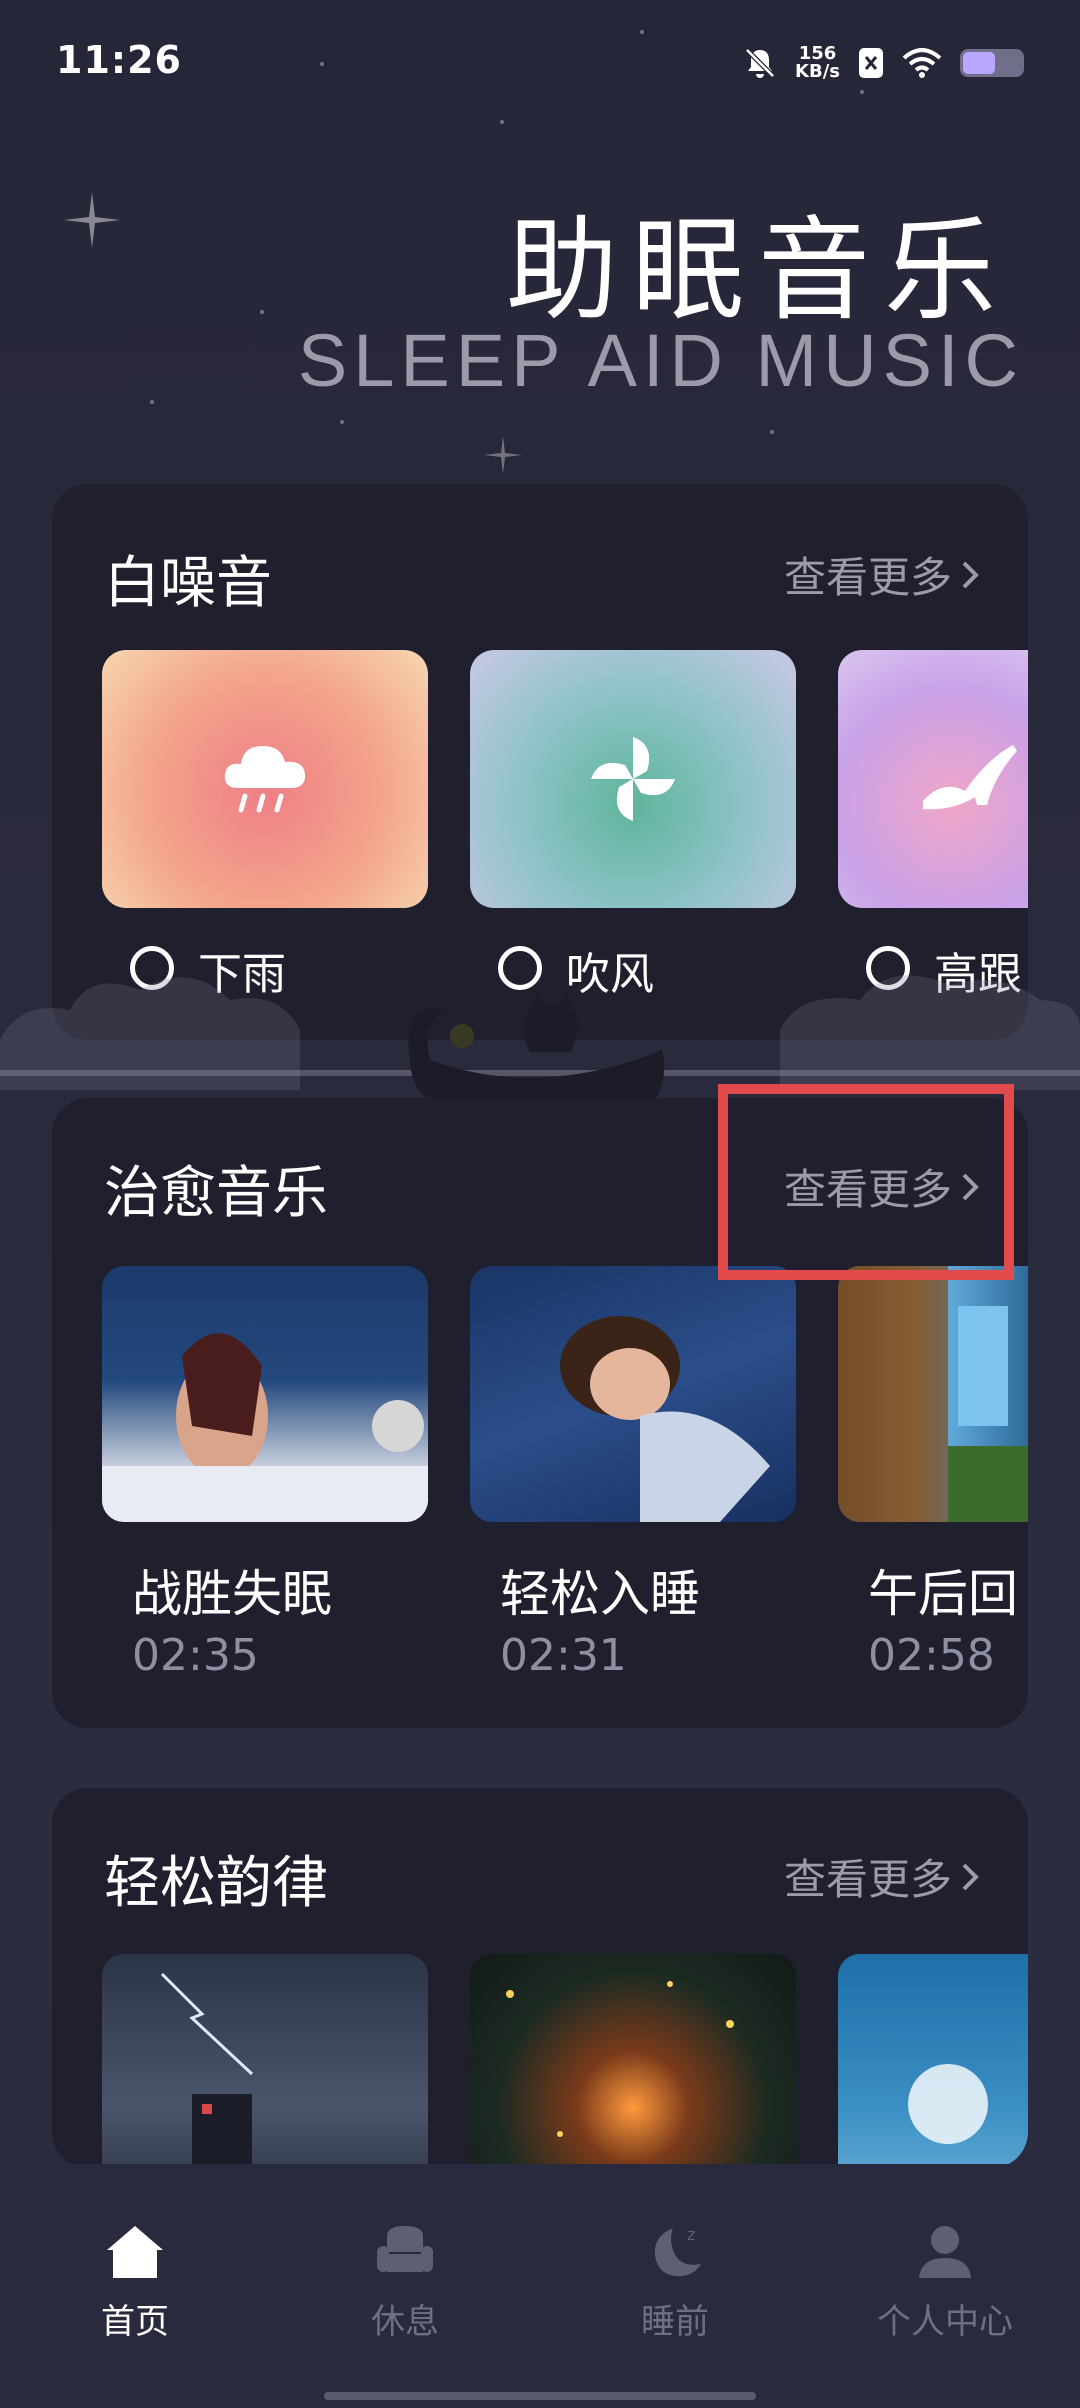  I want to click on relaxing-rhythm-more-link: 查看更多, so click(882, 1876).